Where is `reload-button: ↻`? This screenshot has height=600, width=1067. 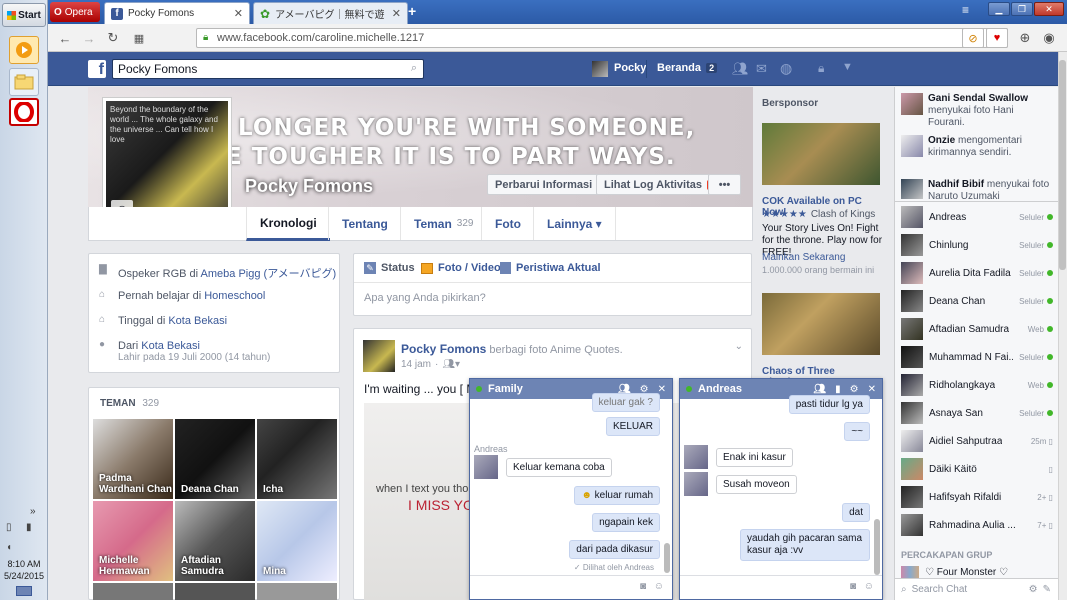 reload-button: ↻ is located at coordinates (113, 38).